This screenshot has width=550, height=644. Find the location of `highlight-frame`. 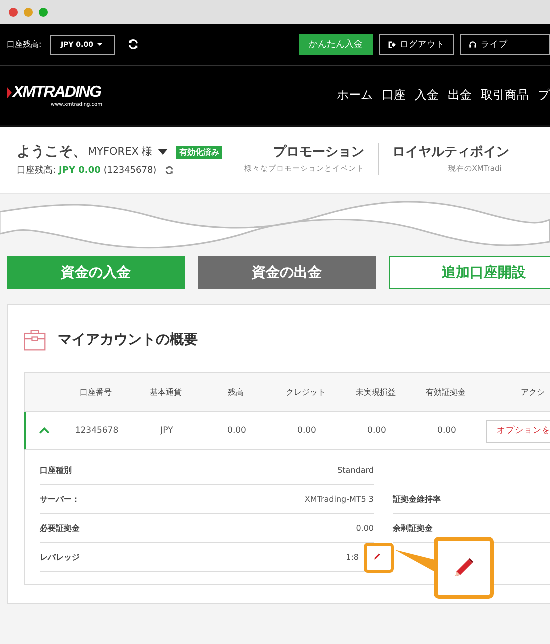

highlight-frame is located at coordinates (379, 558).